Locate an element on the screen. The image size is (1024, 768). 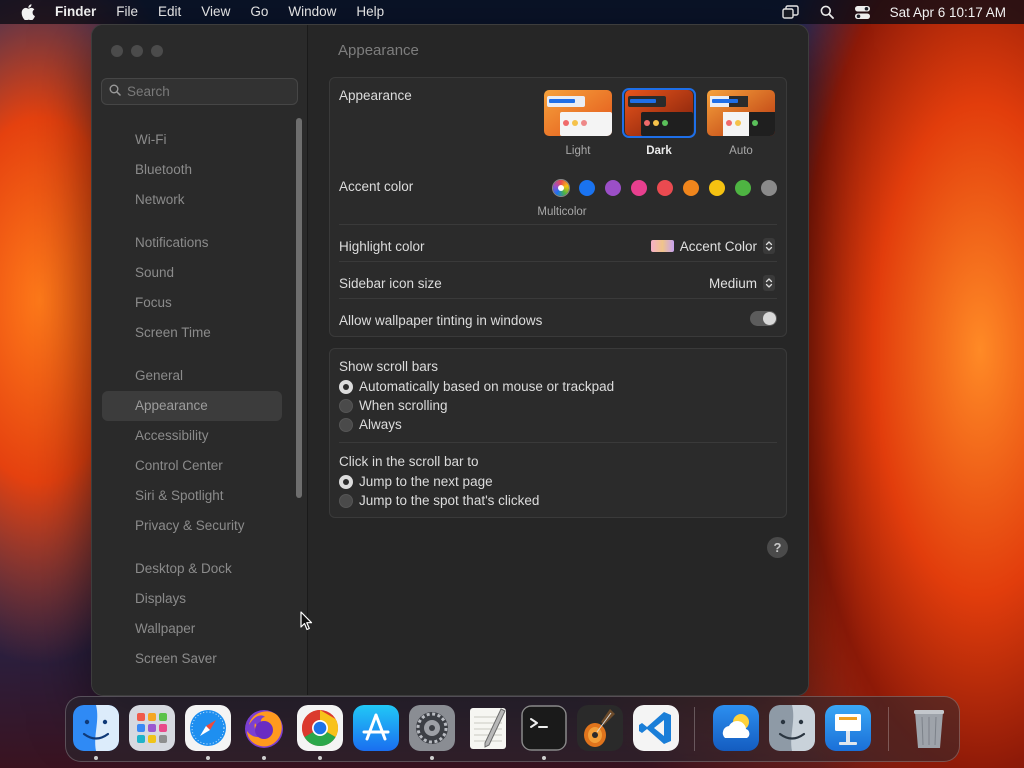
system-settings-icon is located at coordinates (432, 728).